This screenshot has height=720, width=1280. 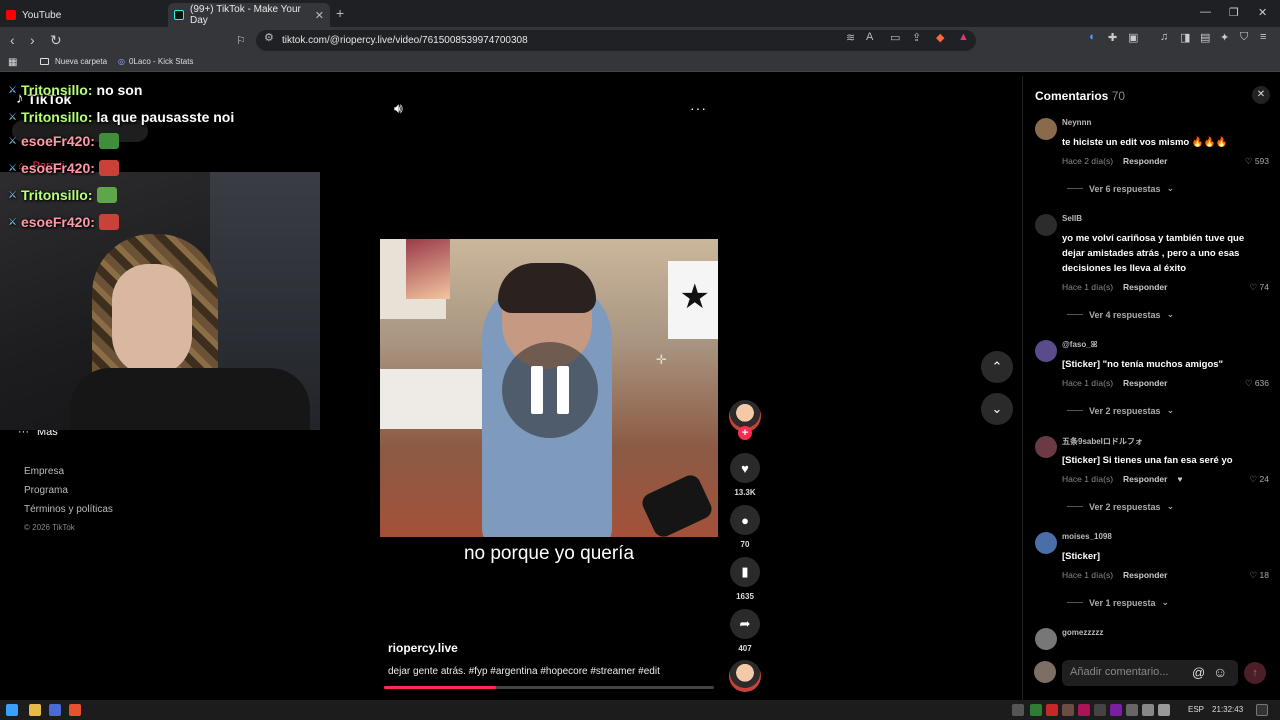 I want to click on next-video-button: ⌄, so click(x=997, y=409).